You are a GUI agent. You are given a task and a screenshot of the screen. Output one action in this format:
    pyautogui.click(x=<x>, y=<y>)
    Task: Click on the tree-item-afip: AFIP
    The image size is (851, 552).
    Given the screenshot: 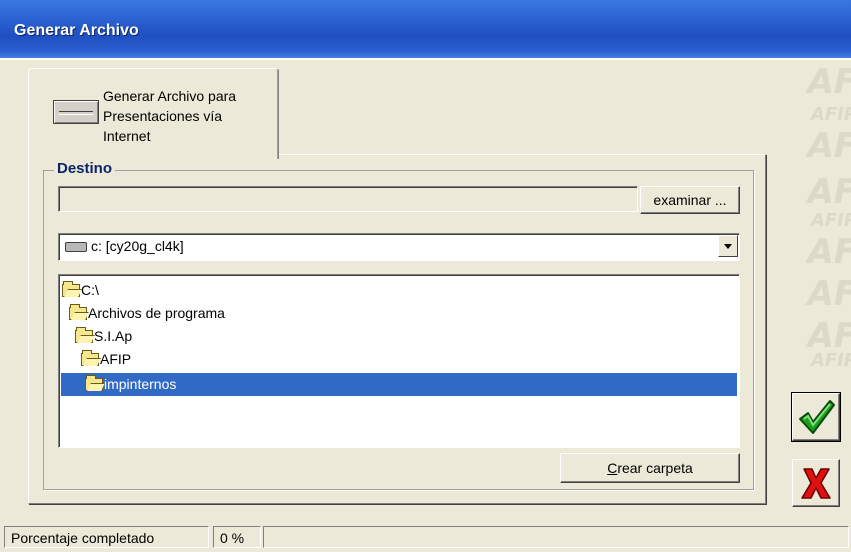 What is the action you would take?
    pyautogui.click(x=106, y=359)
    